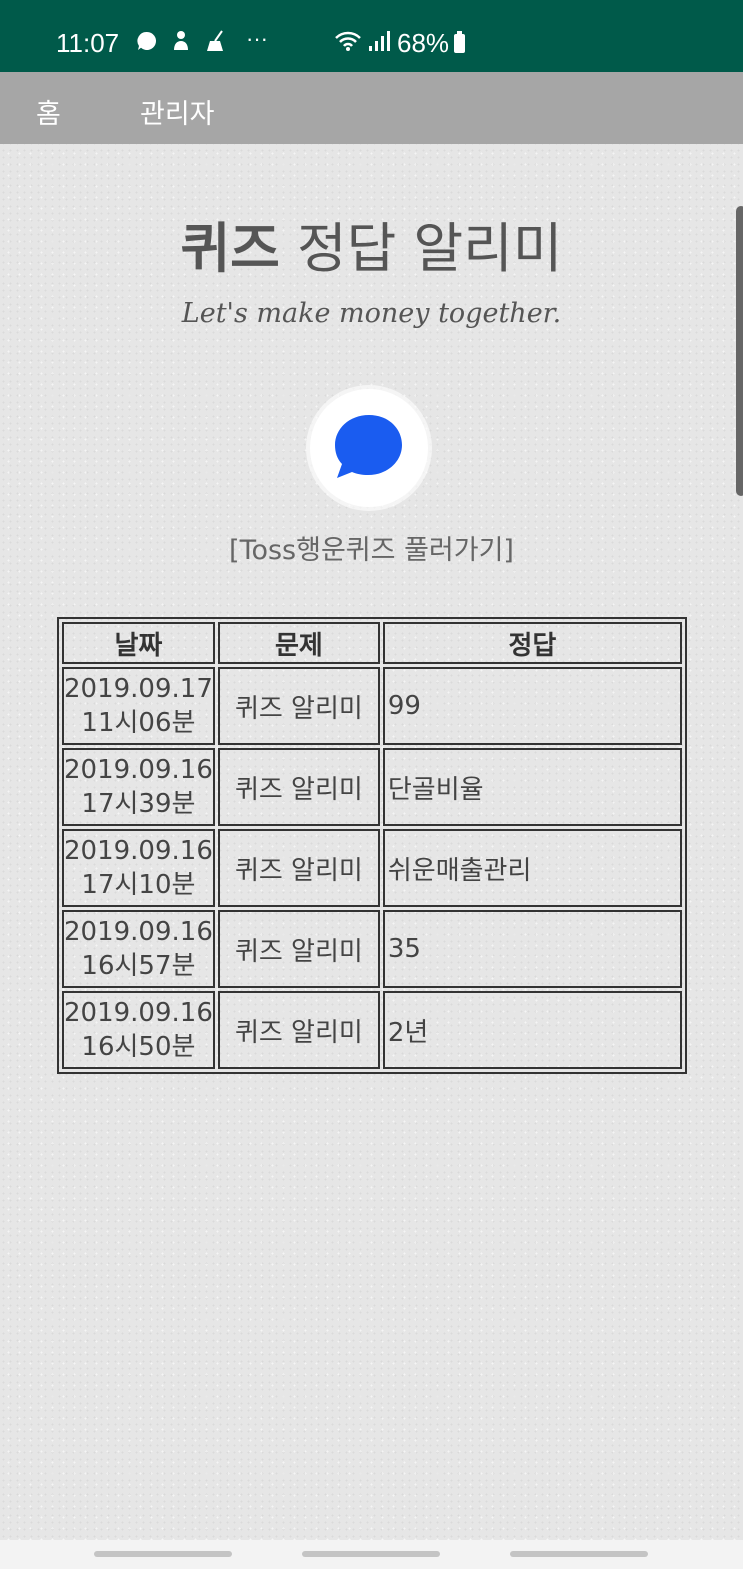 Image resolution: width=743 pixels, height=1569 pixels. I want to click on row-date-cell: 2019.09.16 16시50분, so click(138, 1030).